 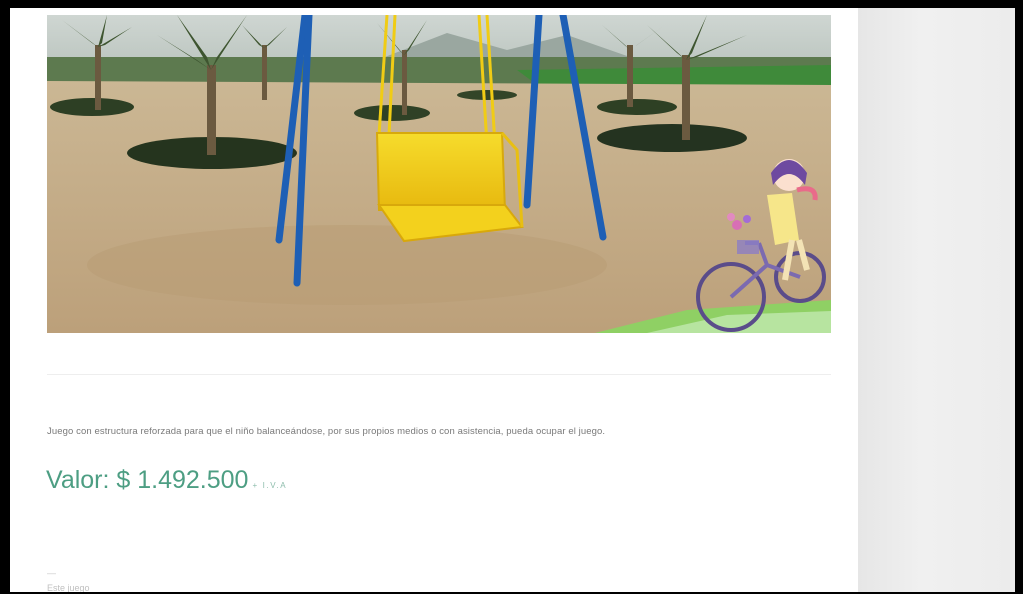 I want to click on footer-text: Este juego, so click(x=68, y=587).